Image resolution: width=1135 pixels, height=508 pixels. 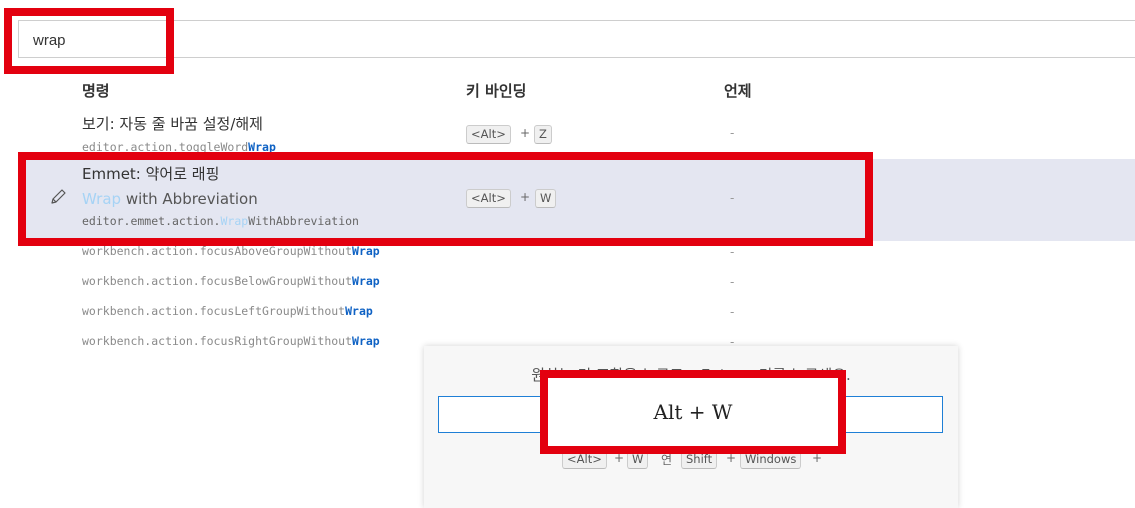 I want to click on command-title: Emmet: 약어로 래핑, so click(x=151, y=174).